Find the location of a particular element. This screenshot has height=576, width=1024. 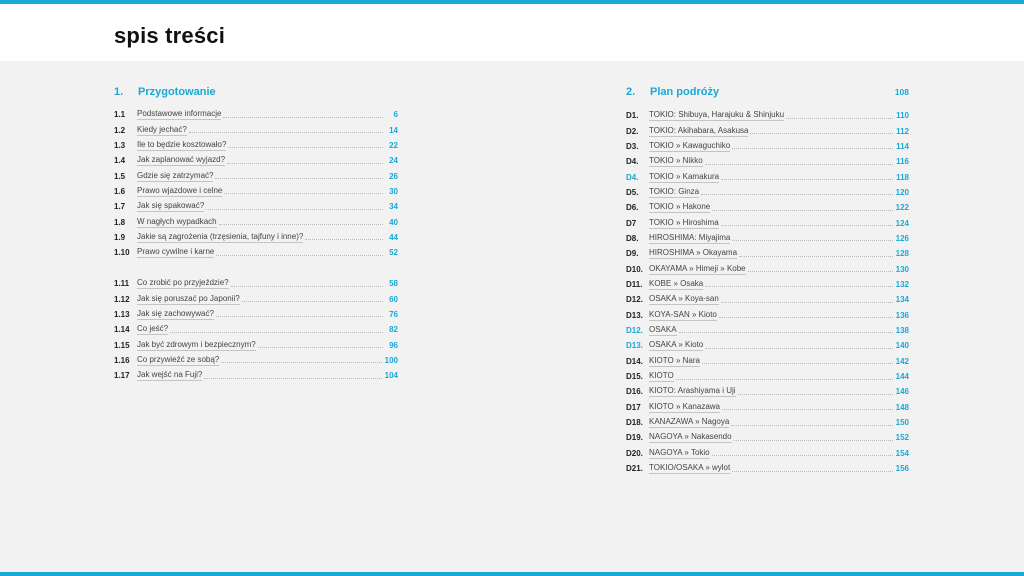

toc-entry: D3. TOKIO » Kawaguchiko 114 is located at coordinates (767, 146).